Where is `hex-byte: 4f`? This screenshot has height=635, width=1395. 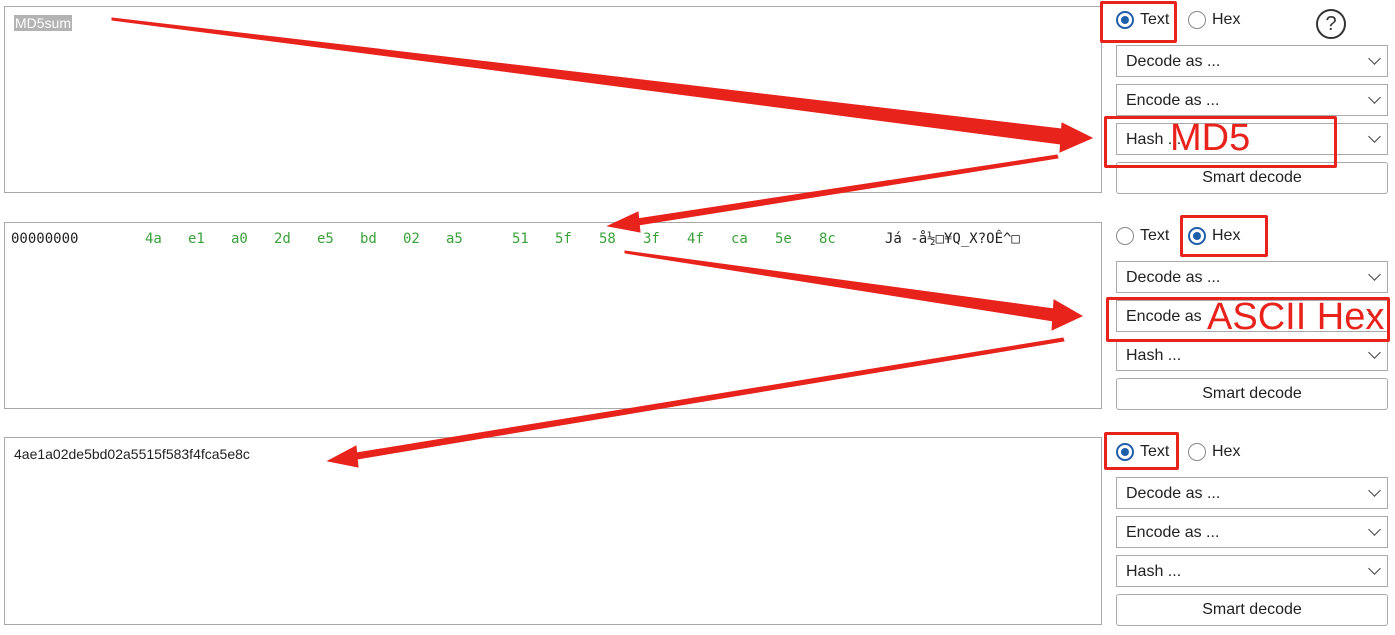 hex-byte: 4f is located at coordinates (695, 239).